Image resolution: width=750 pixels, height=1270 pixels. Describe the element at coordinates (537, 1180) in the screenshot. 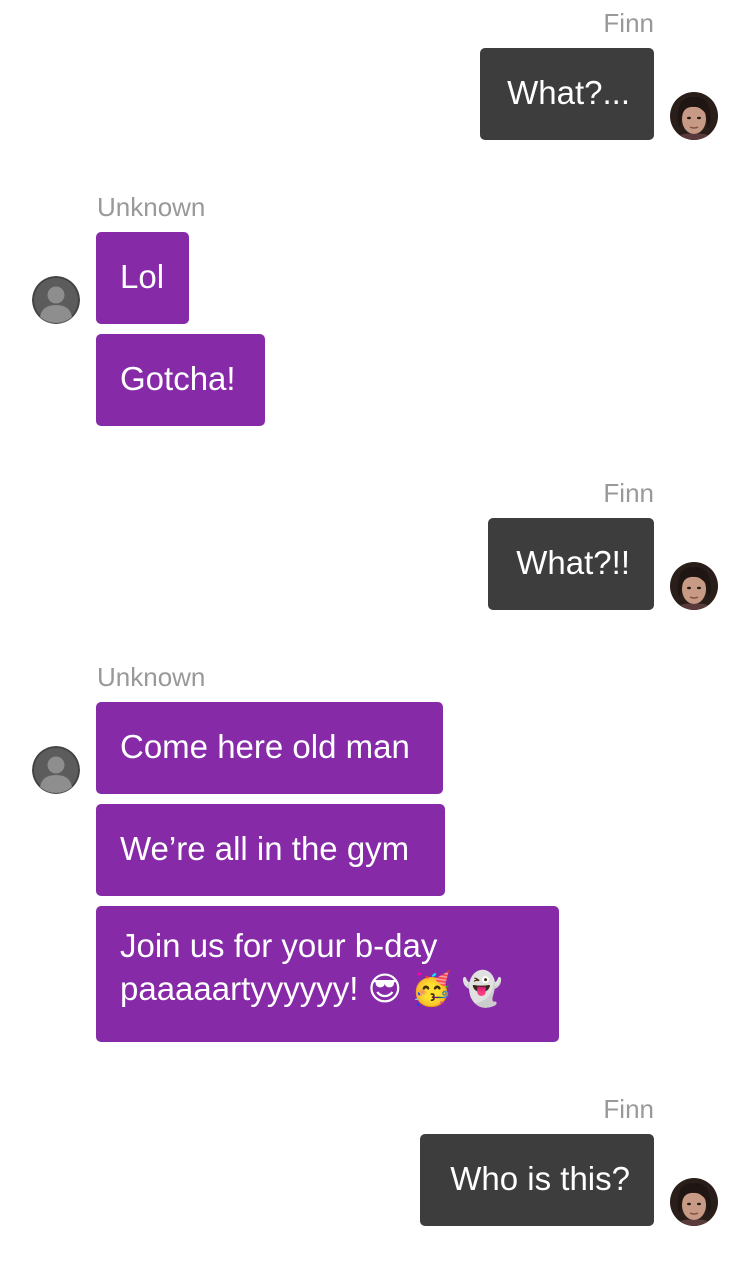

I see `message-bubble-outgoing: Who is this?` at that location.